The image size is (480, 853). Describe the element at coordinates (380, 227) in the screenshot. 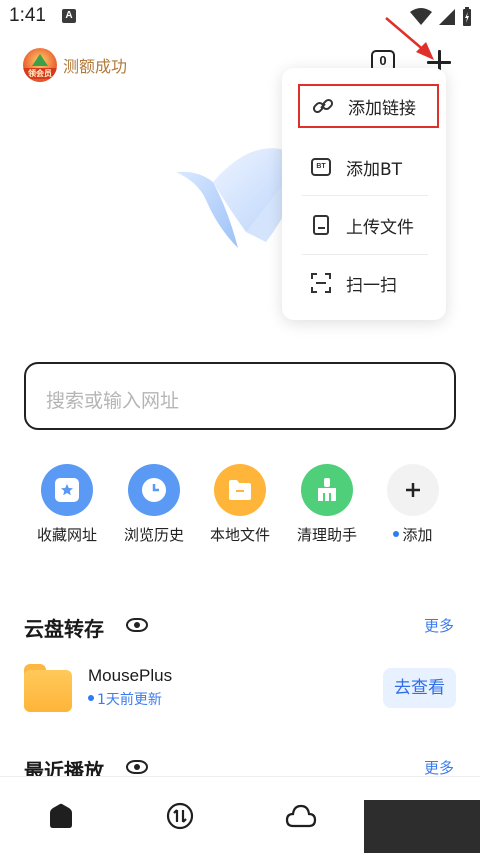

I see `upload-file-label: 上传文件` at that location.